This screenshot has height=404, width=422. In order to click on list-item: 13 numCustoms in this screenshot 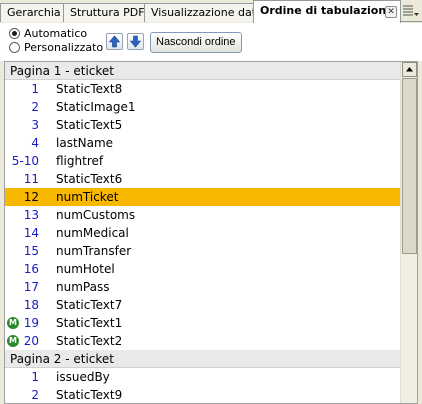, I will do `click(202, 215)`.